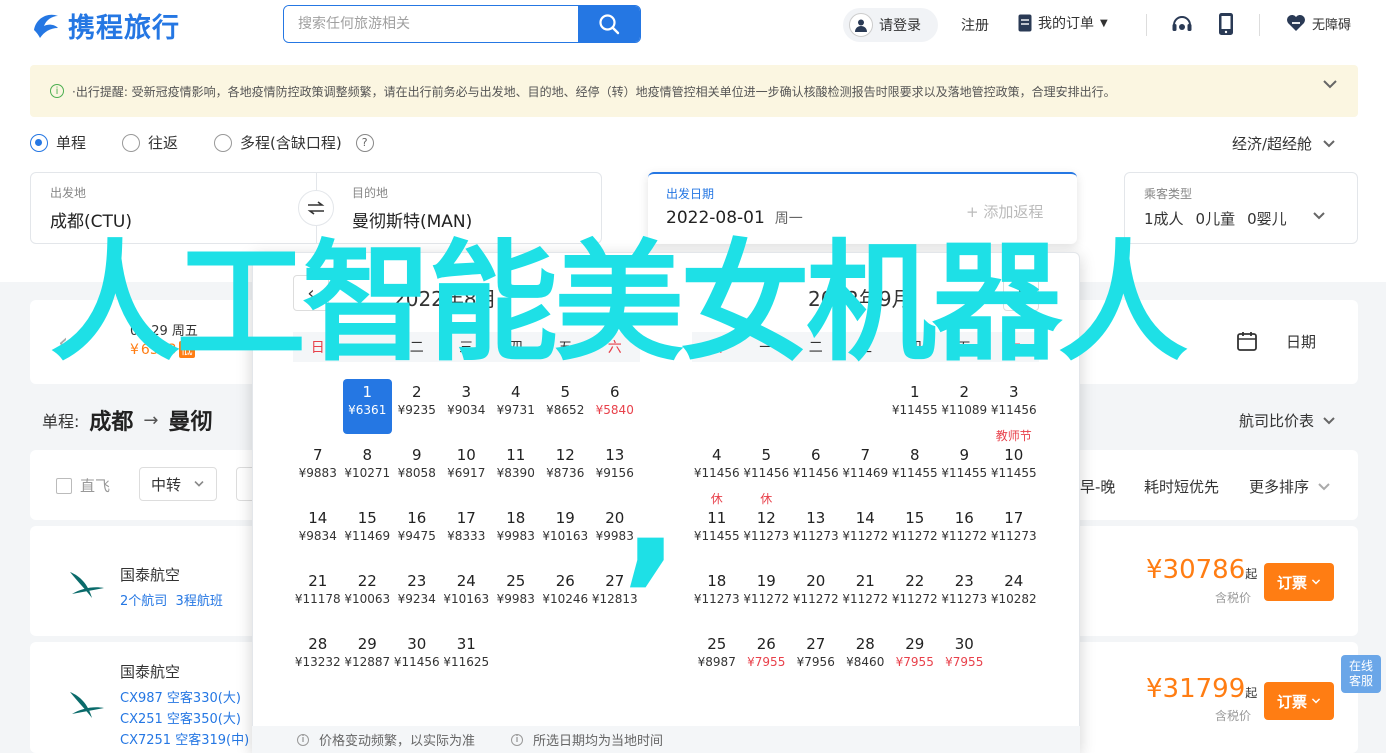  I want to click on calendar-day: 28 ¥8460, so click(866, 658).